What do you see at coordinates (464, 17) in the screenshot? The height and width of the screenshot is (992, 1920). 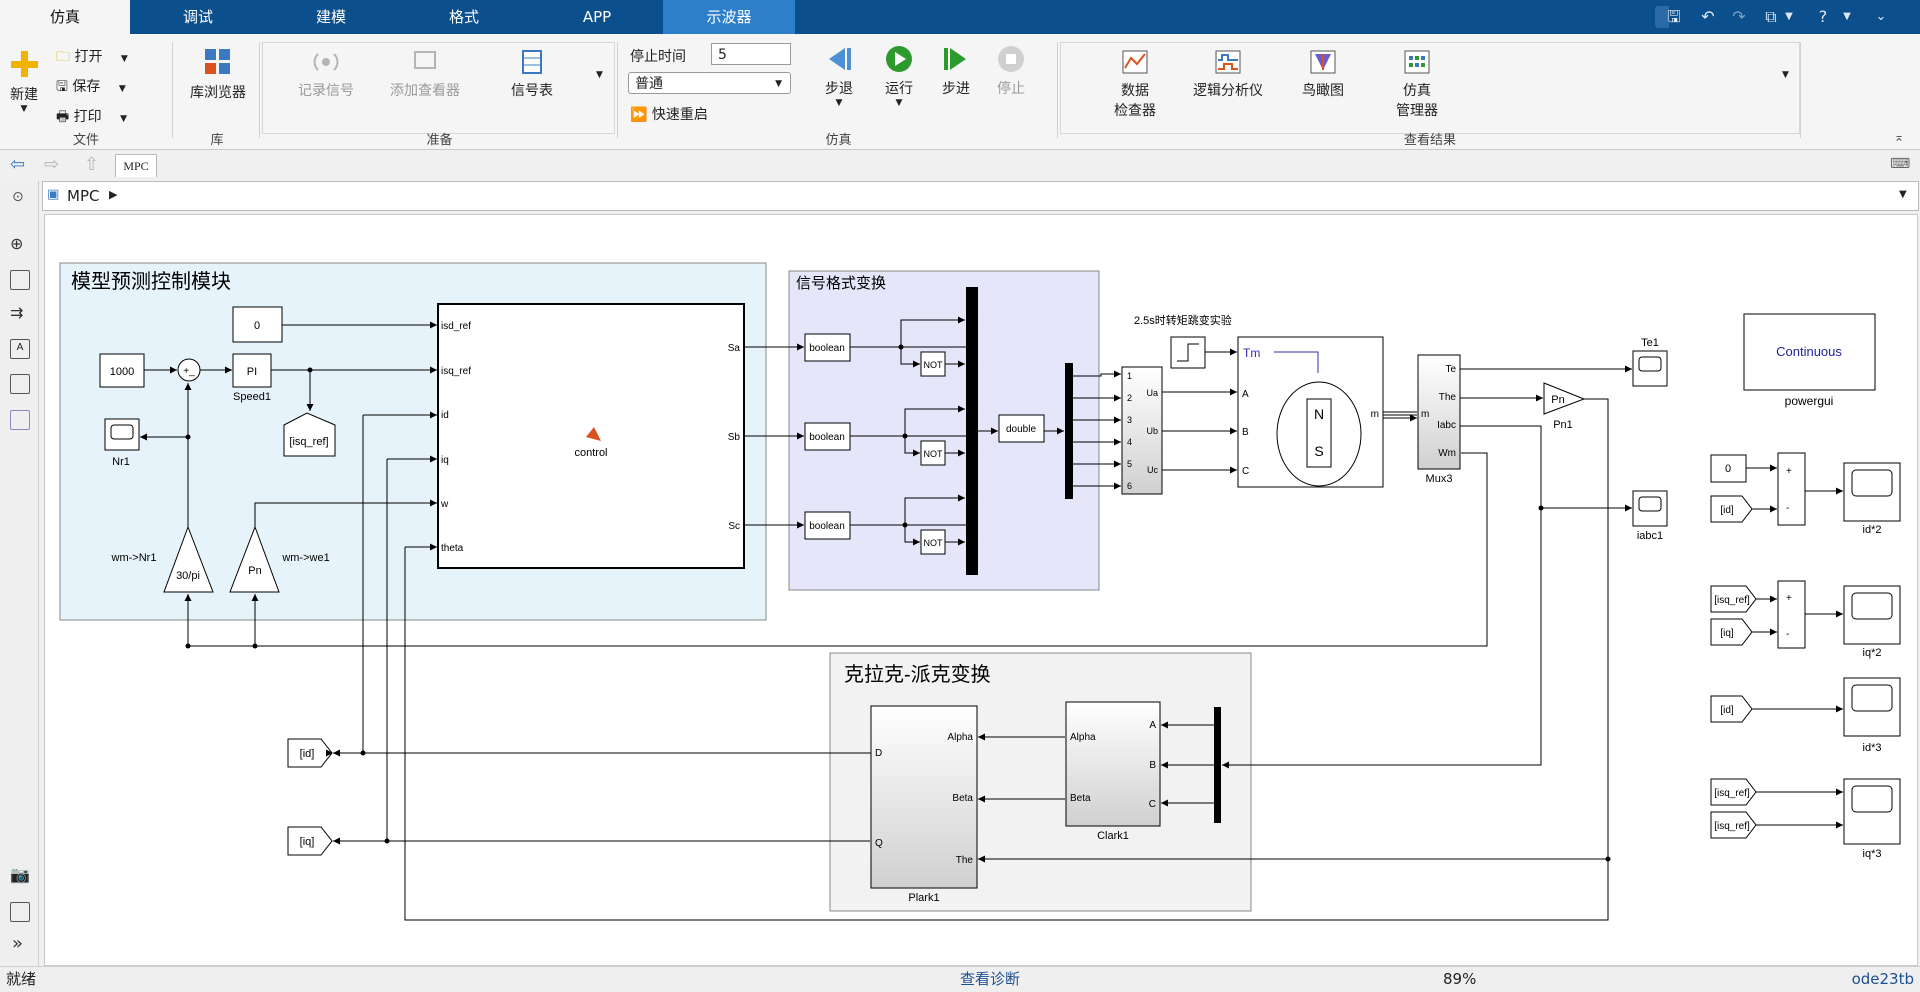 I see `tab-format: 格式` at bounding box center [464, 17].